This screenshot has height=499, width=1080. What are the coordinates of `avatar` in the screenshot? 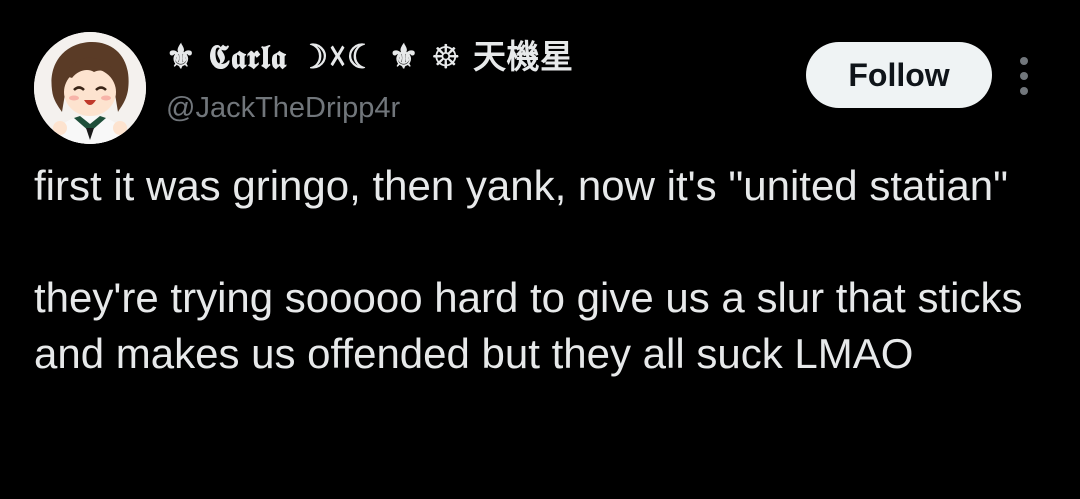 It's located at (90, 88).